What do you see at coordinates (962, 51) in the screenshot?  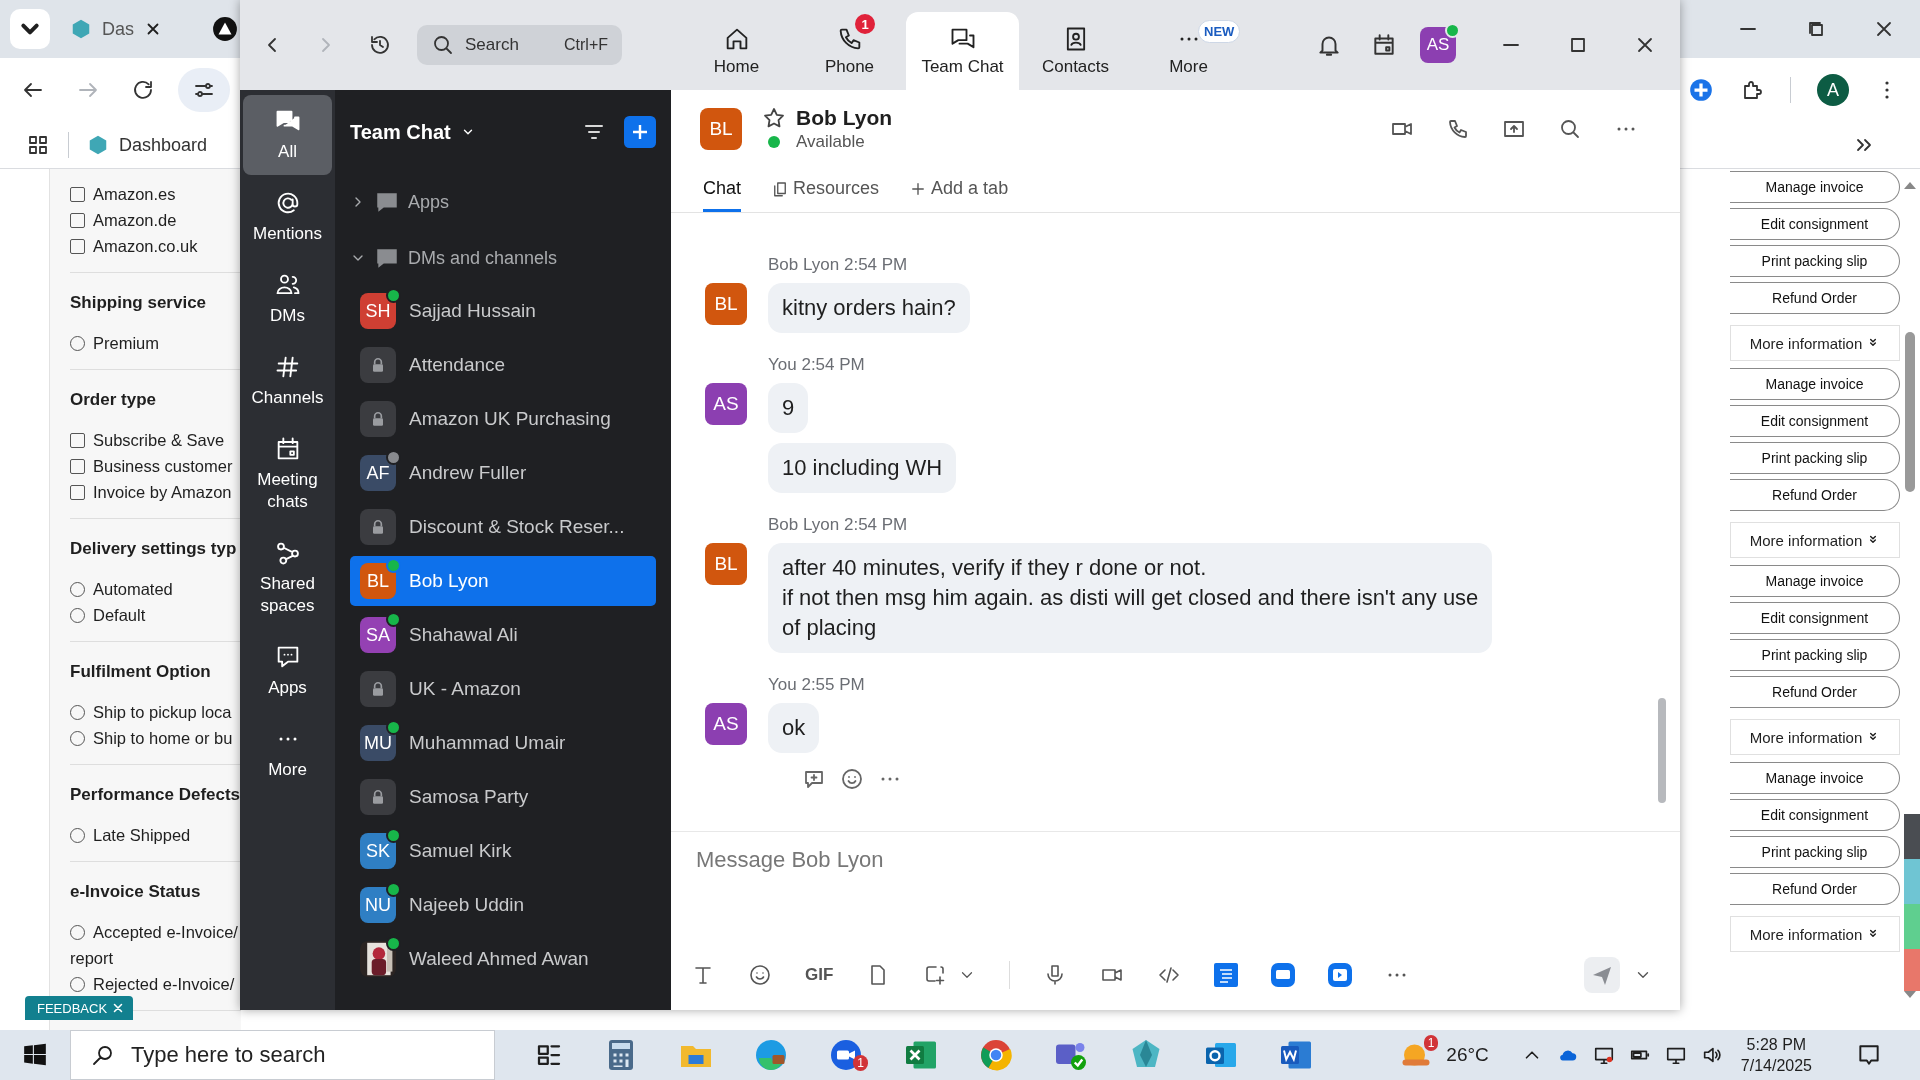 I see `nav-tab: Team Chat` at bounding box center [962, 51].